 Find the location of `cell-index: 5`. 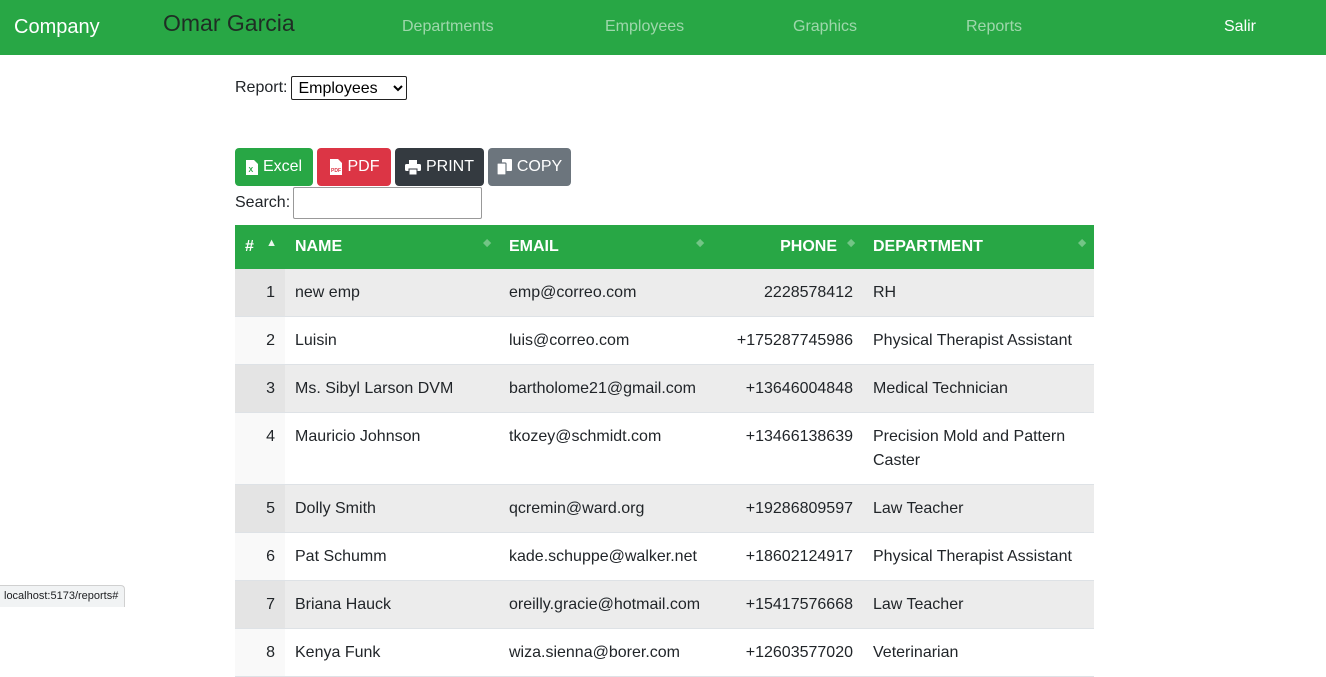

cell-index: 5 is located at coordinates (260, 508).